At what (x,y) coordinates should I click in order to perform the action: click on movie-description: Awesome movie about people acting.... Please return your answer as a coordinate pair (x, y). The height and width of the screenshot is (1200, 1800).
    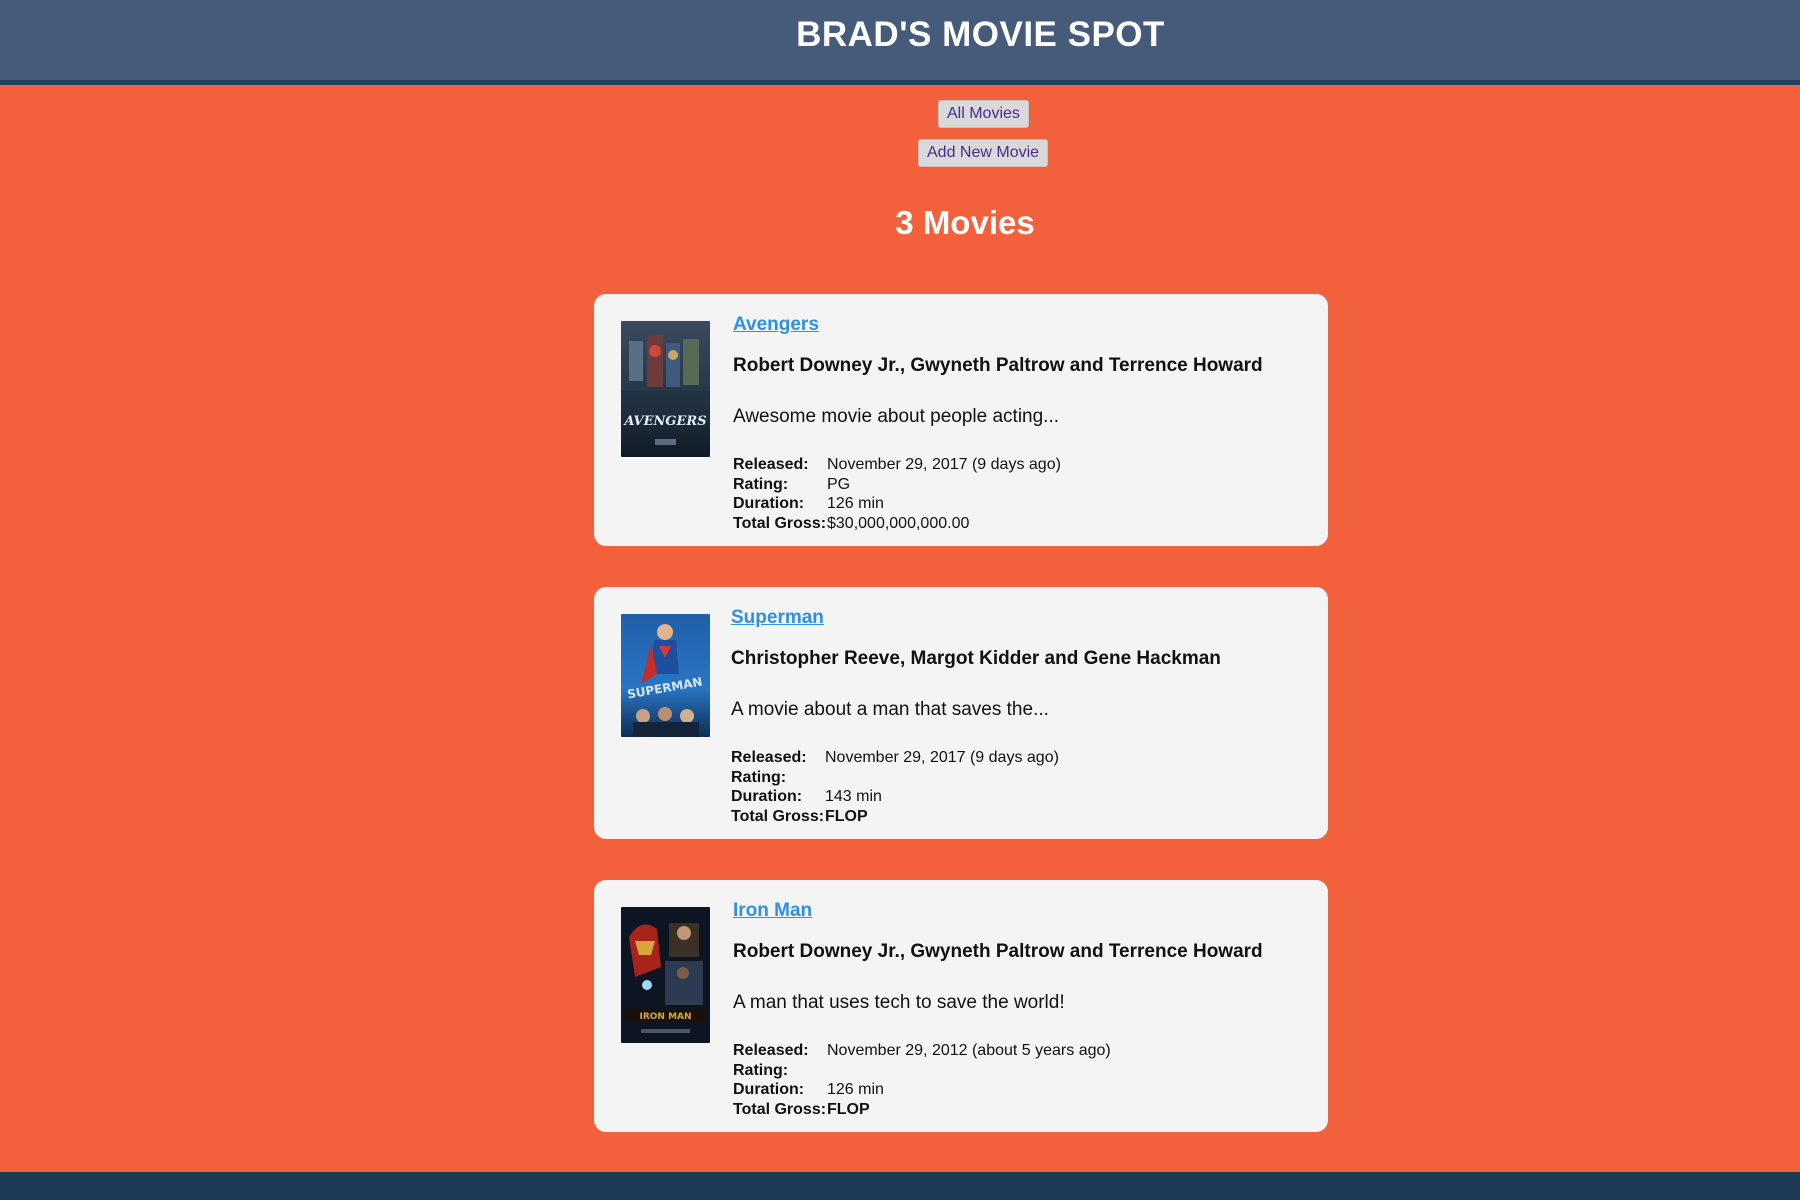
    Looking at the image, I should click on (896, 416).